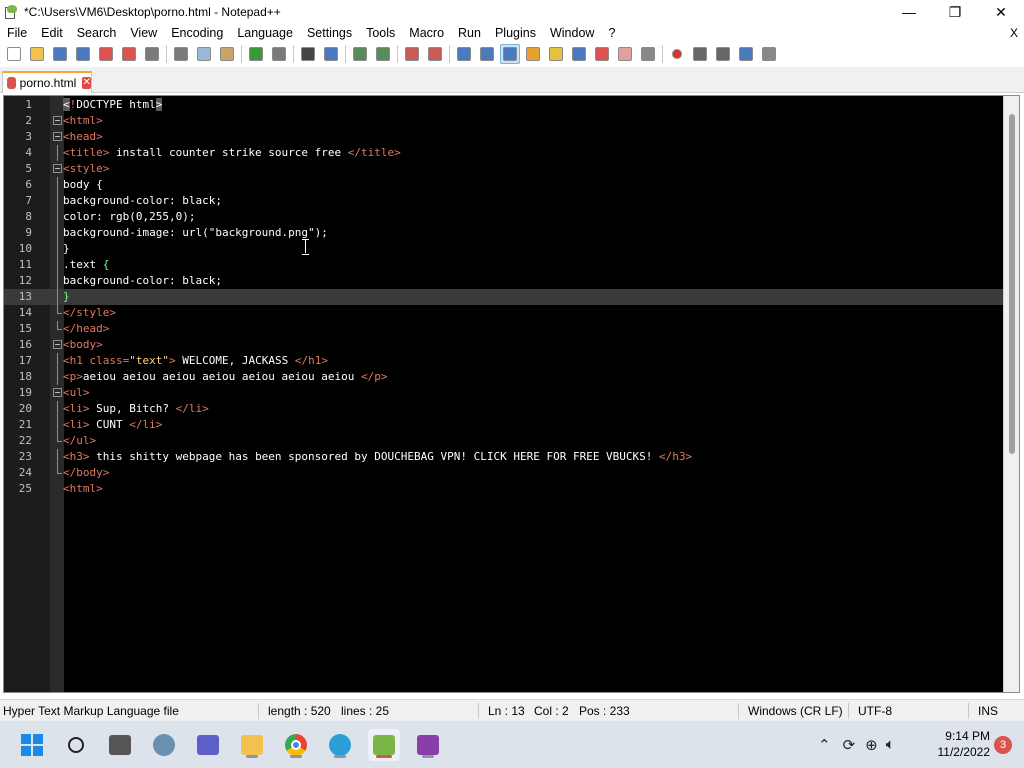  Describe the element at coordinates (279, 54) in the screenshot. I see `redo-button` at that location.